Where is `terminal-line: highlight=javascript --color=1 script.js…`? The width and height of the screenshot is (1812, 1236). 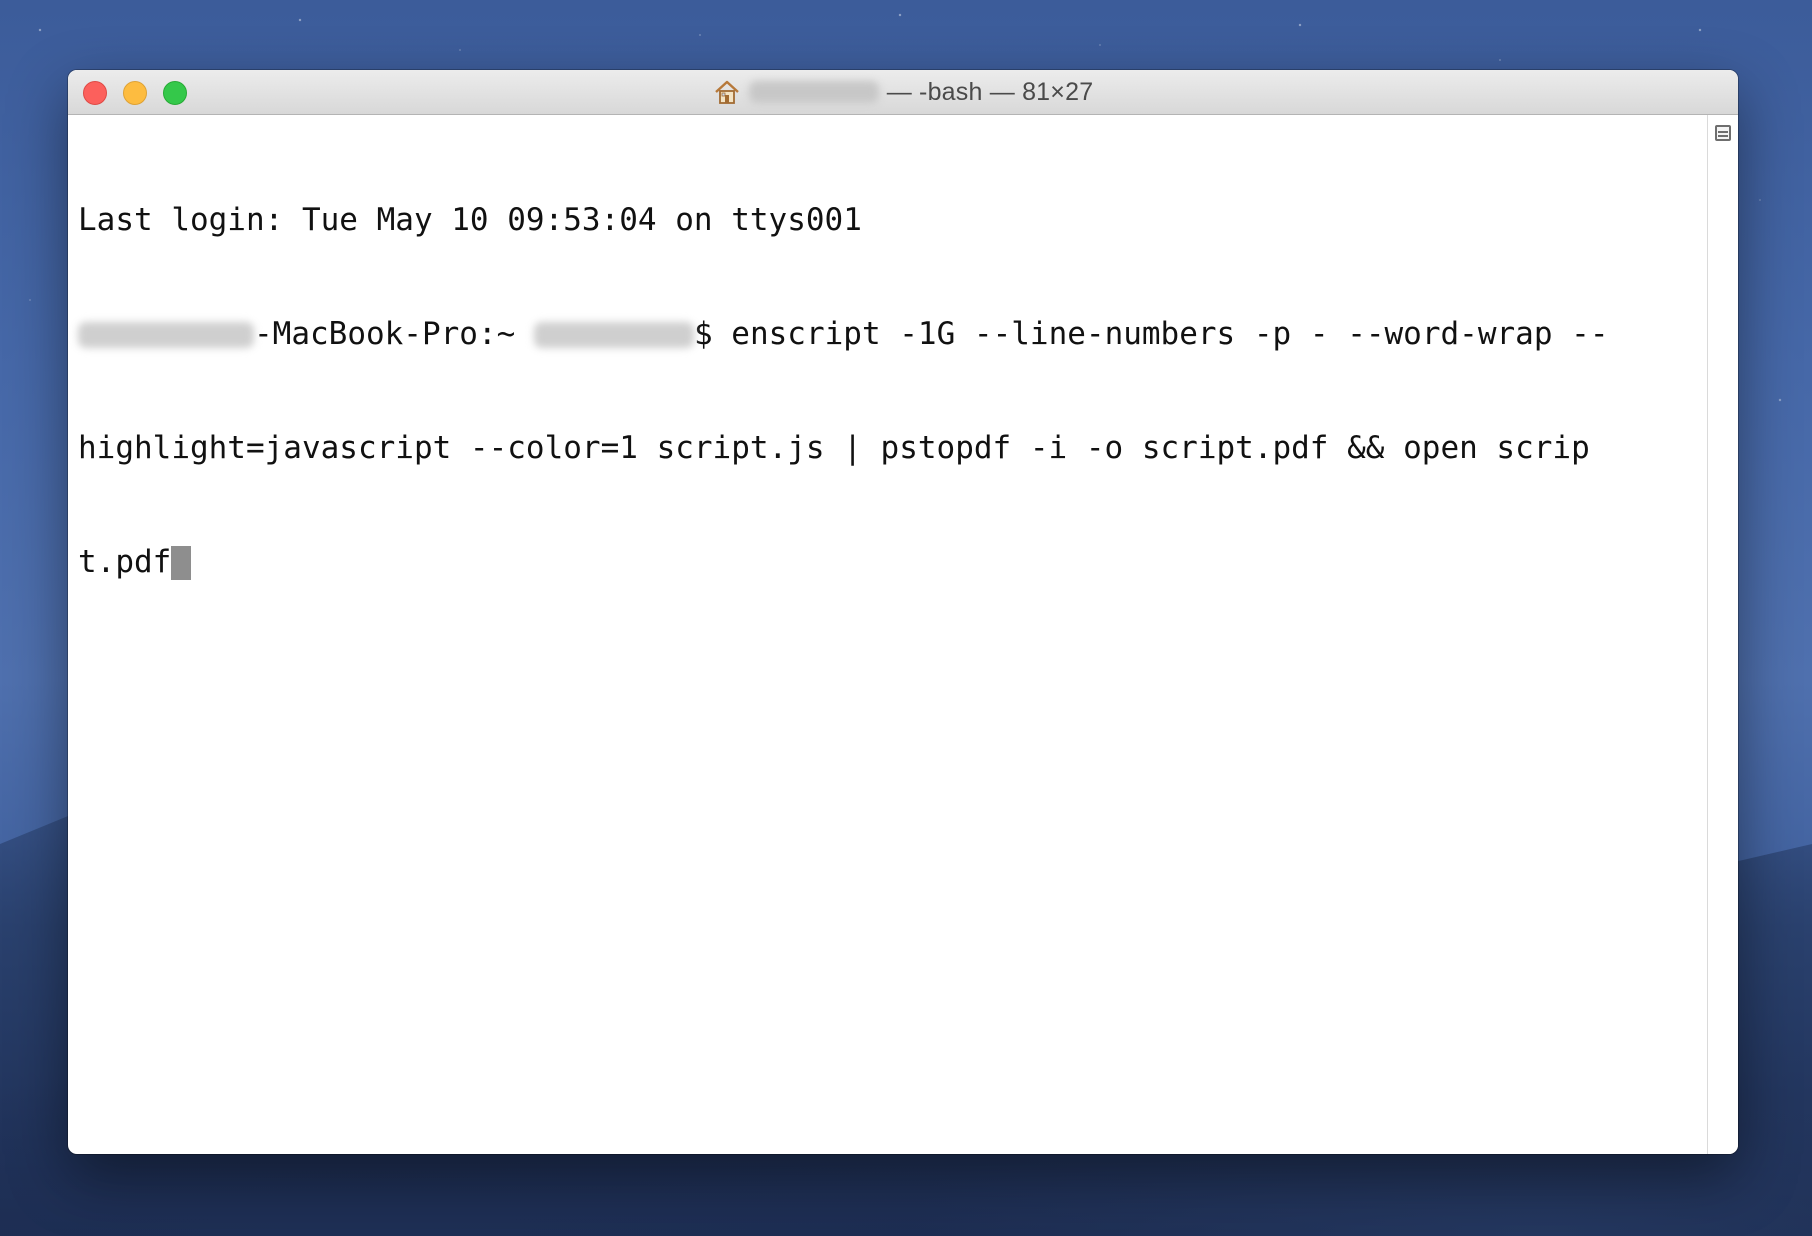
terminal-line: highlight=javascript --color=1 script.js… is located at coordinates (834, 448).